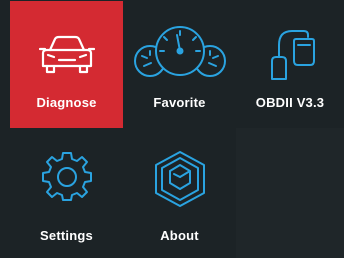 This screenshot has width=344, height=258. Describe the element at coordinates (293, 55) in the screenshot. I see `obd-connector-icon` at that location.